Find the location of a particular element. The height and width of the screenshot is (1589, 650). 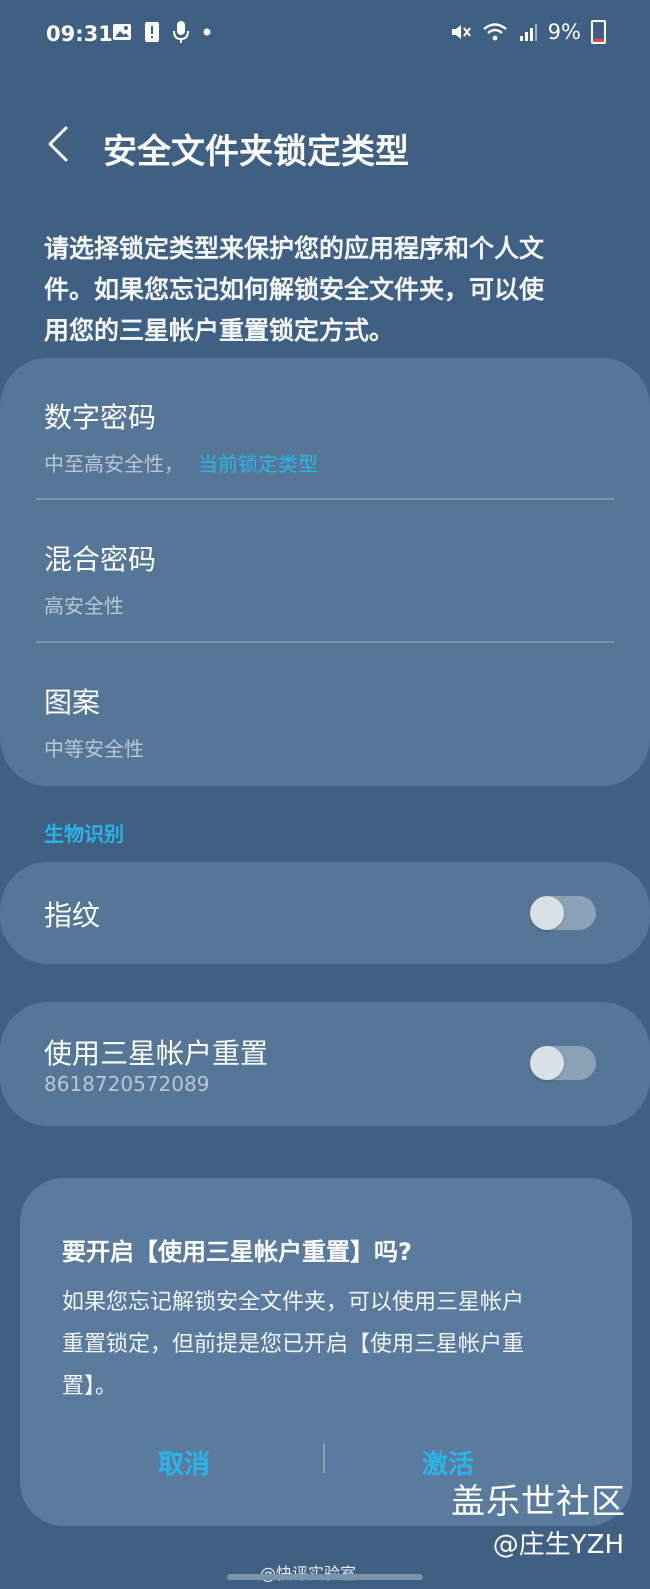

wifi-icon is located at coordinates (494, 32).